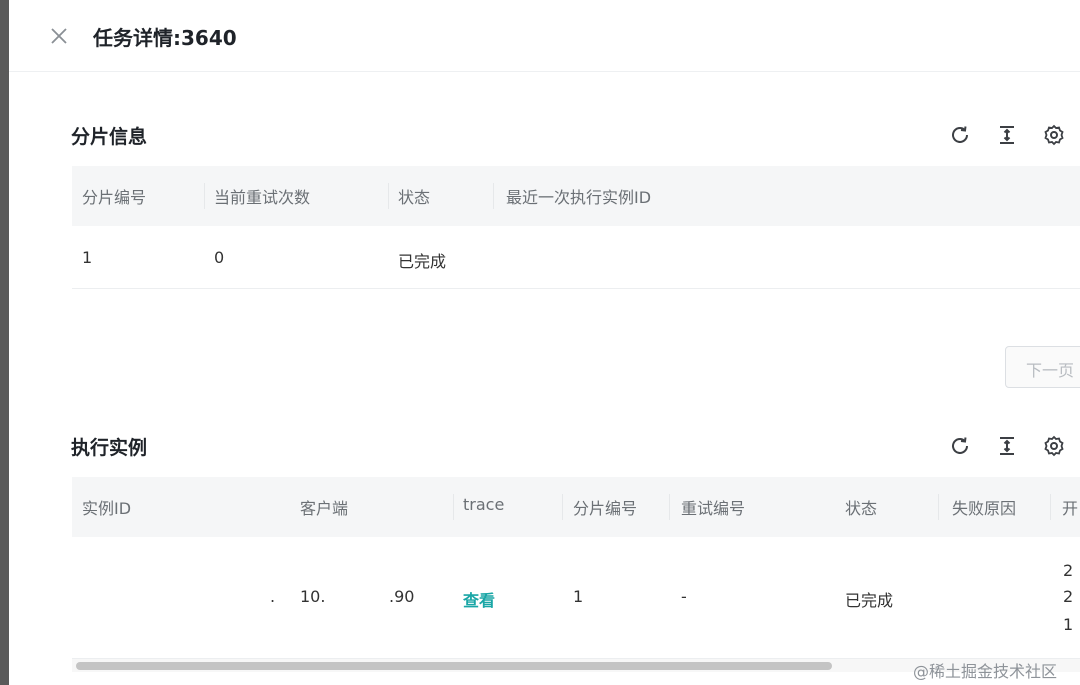  Describe the element at coordinates (576, 288) in the screenshot. I see `row-divider` at that location.